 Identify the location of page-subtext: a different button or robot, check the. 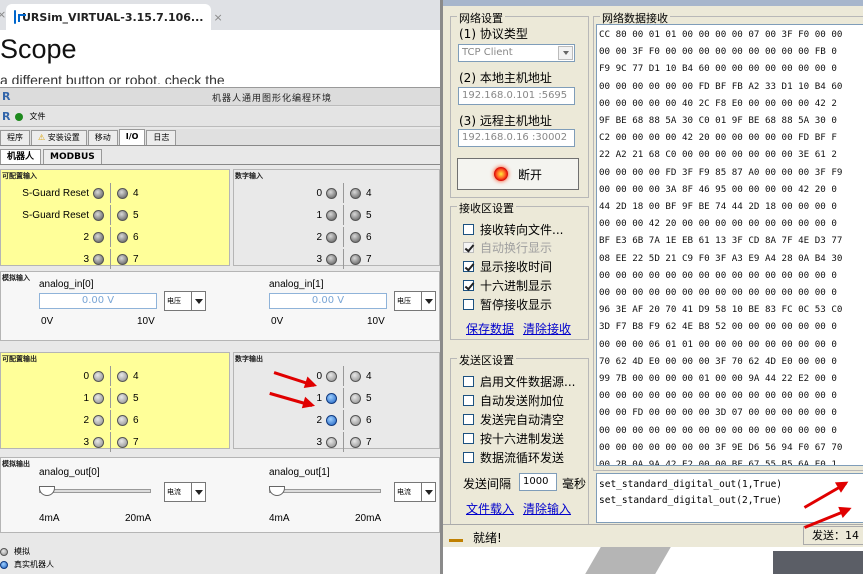
(112, 78).